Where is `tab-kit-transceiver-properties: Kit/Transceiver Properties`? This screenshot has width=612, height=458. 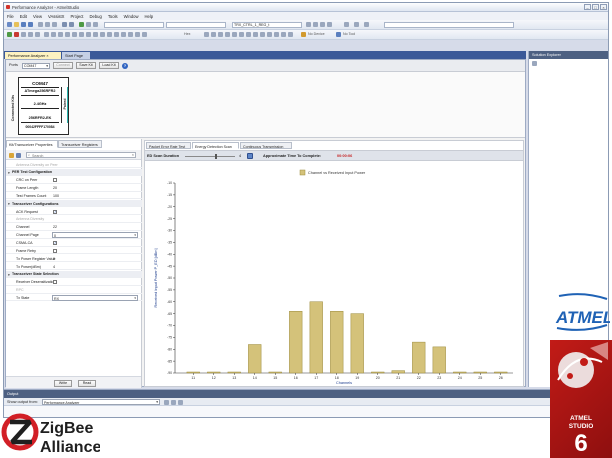 tab-kit-transceiver-properties: Kit/Transceiver Properties is located at coordinates (32, 144).